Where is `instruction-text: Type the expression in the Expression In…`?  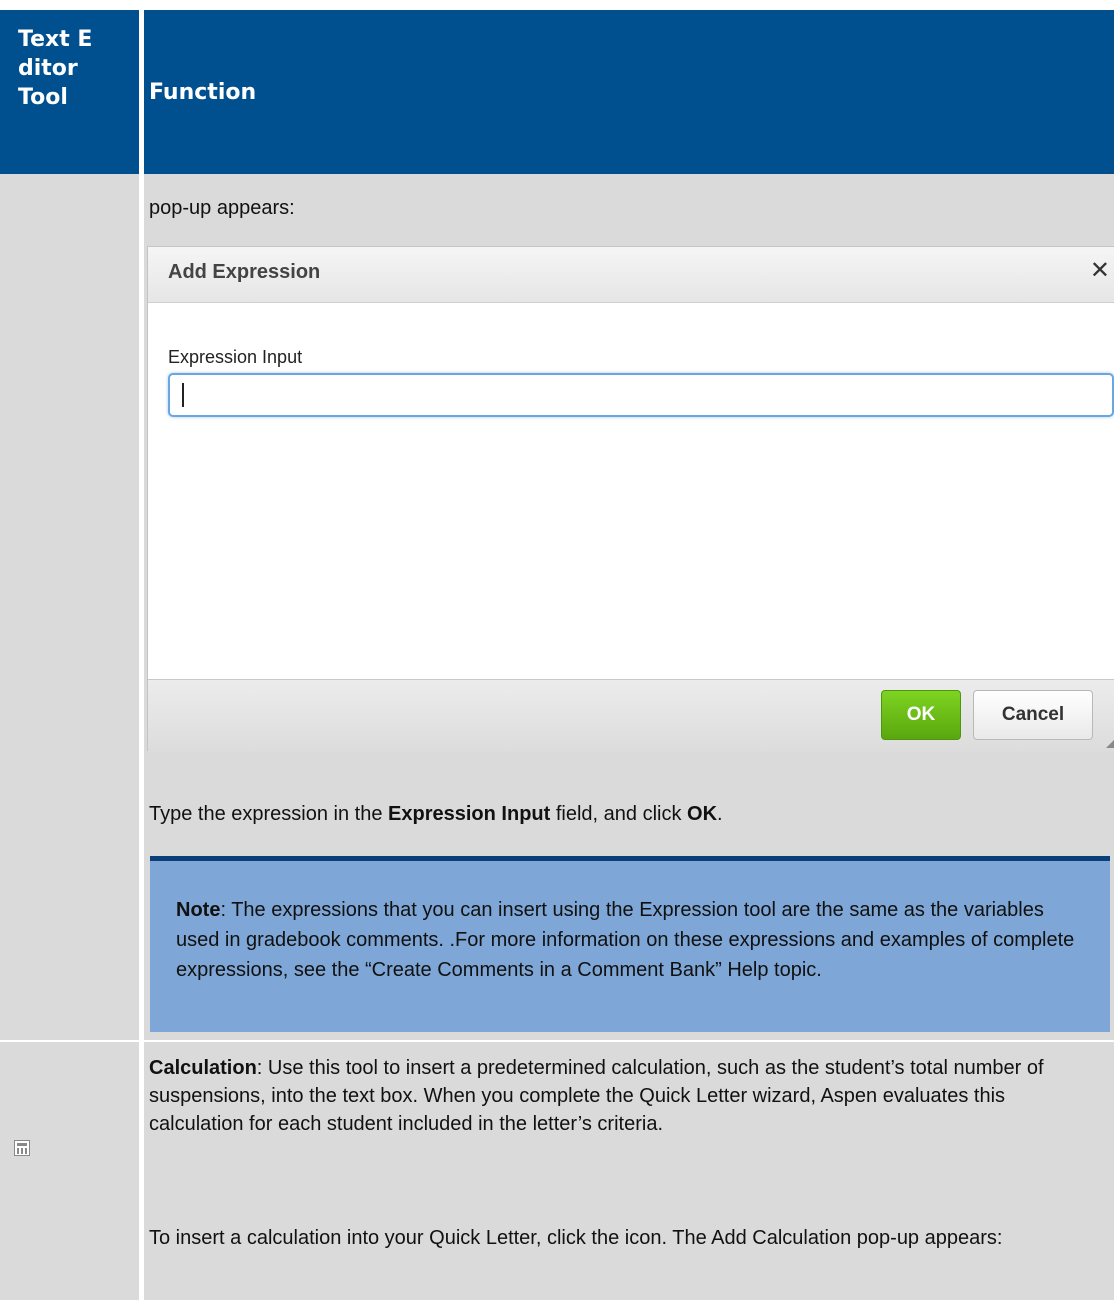
instruction-text: Type the expression in the Expression In… is located at coordinates (436, 814).